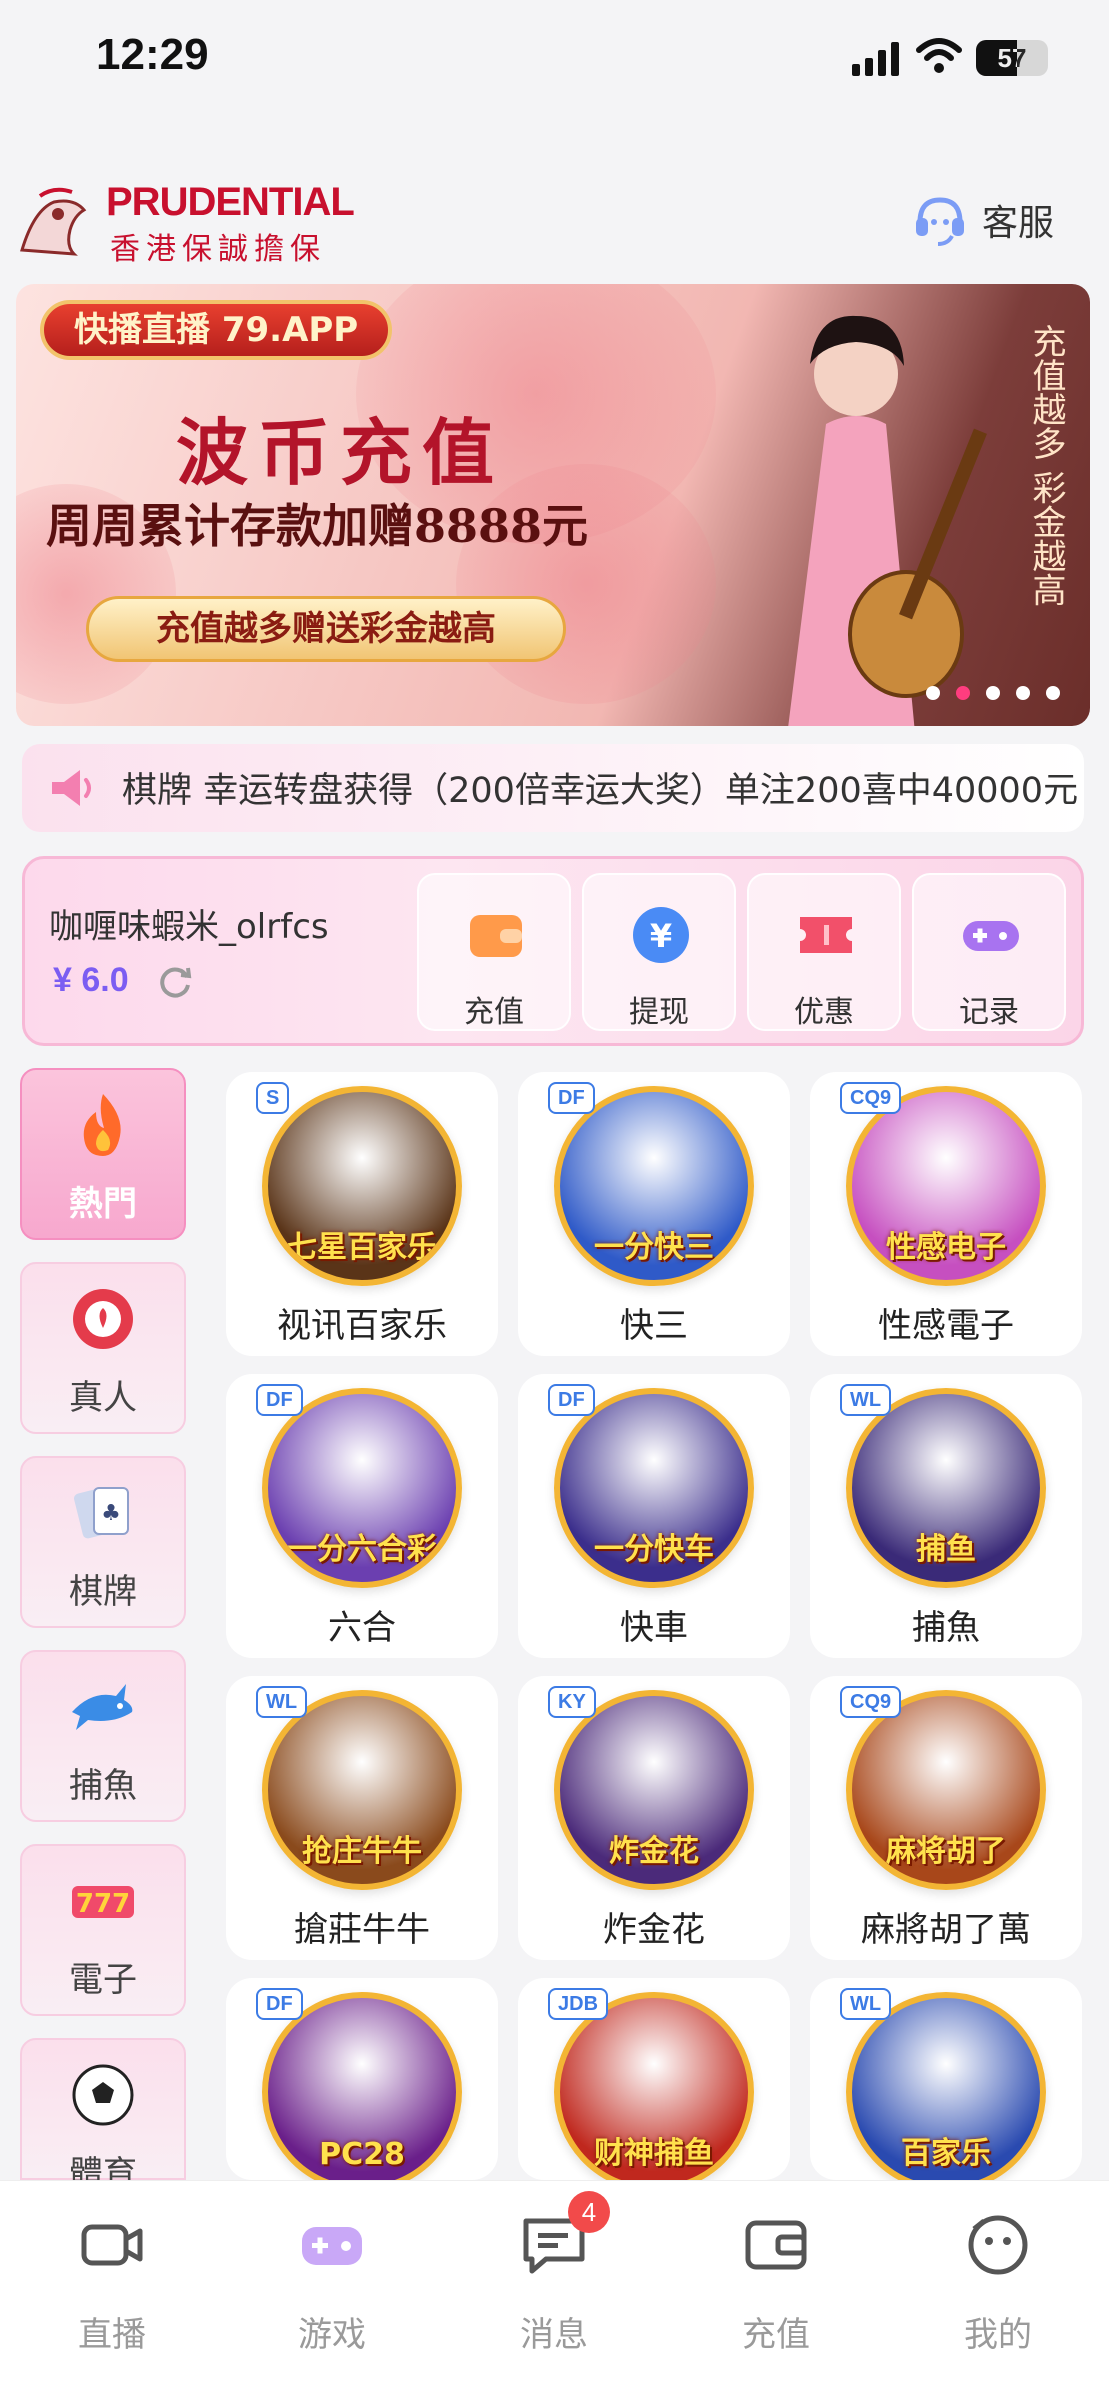  Describe the element at coordinates (946, 1628) in the screenshot. I see `game-label: 捕魚` at that location.